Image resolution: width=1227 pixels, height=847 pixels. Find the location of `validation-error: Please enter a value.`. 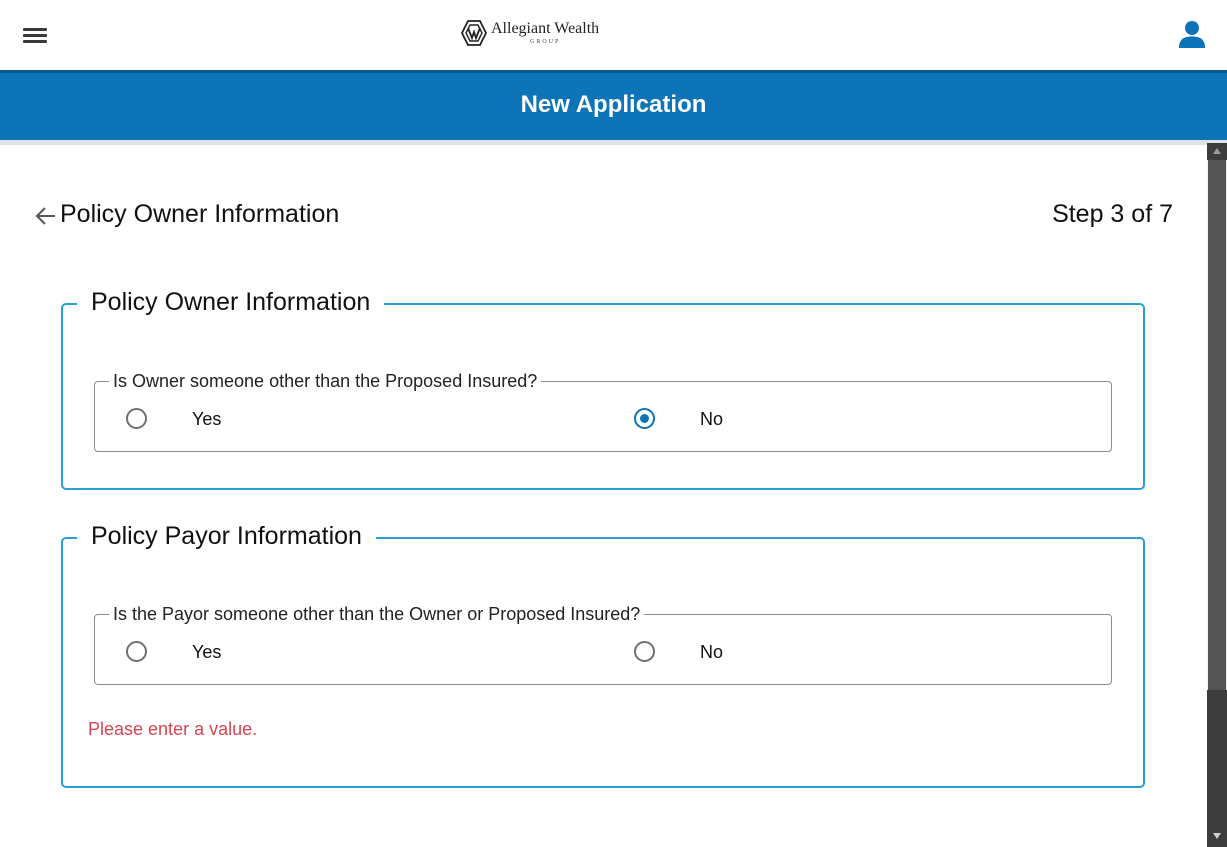

validation-error: Please enter a value. is located at coordinates (173, 729).